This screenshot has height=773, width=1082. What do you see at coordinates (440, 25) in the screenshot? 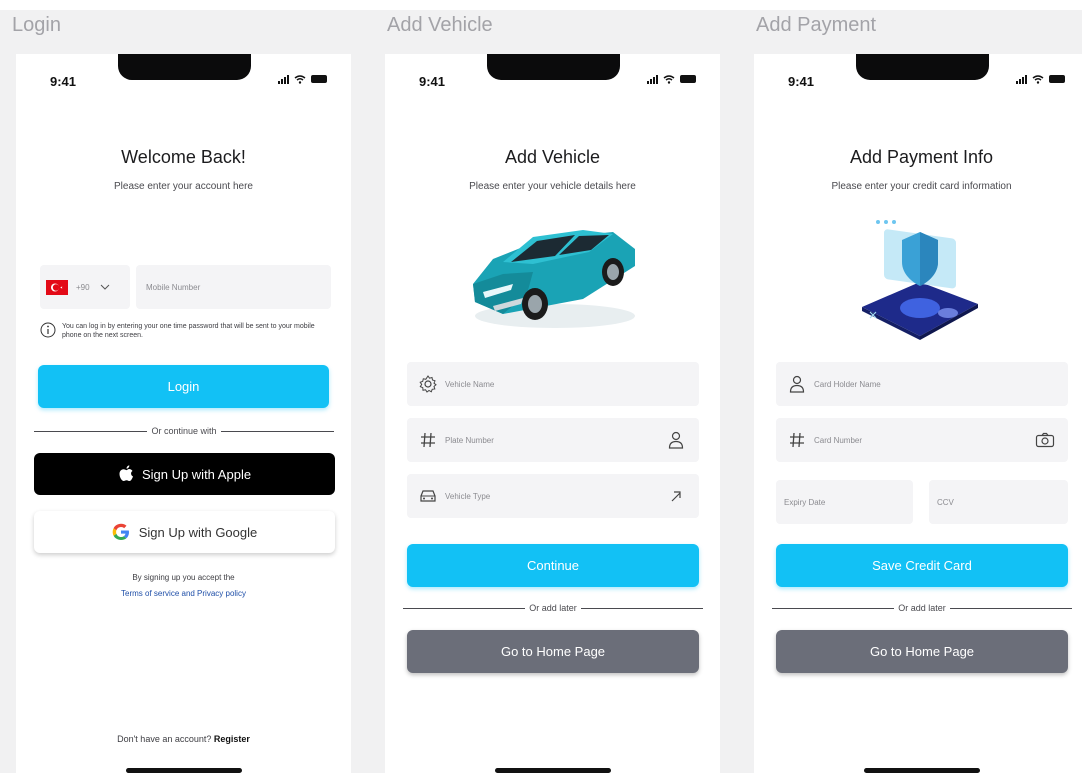
I see `frame-title-vehicle: Add Vehicle` at bounding box center [440, 25].